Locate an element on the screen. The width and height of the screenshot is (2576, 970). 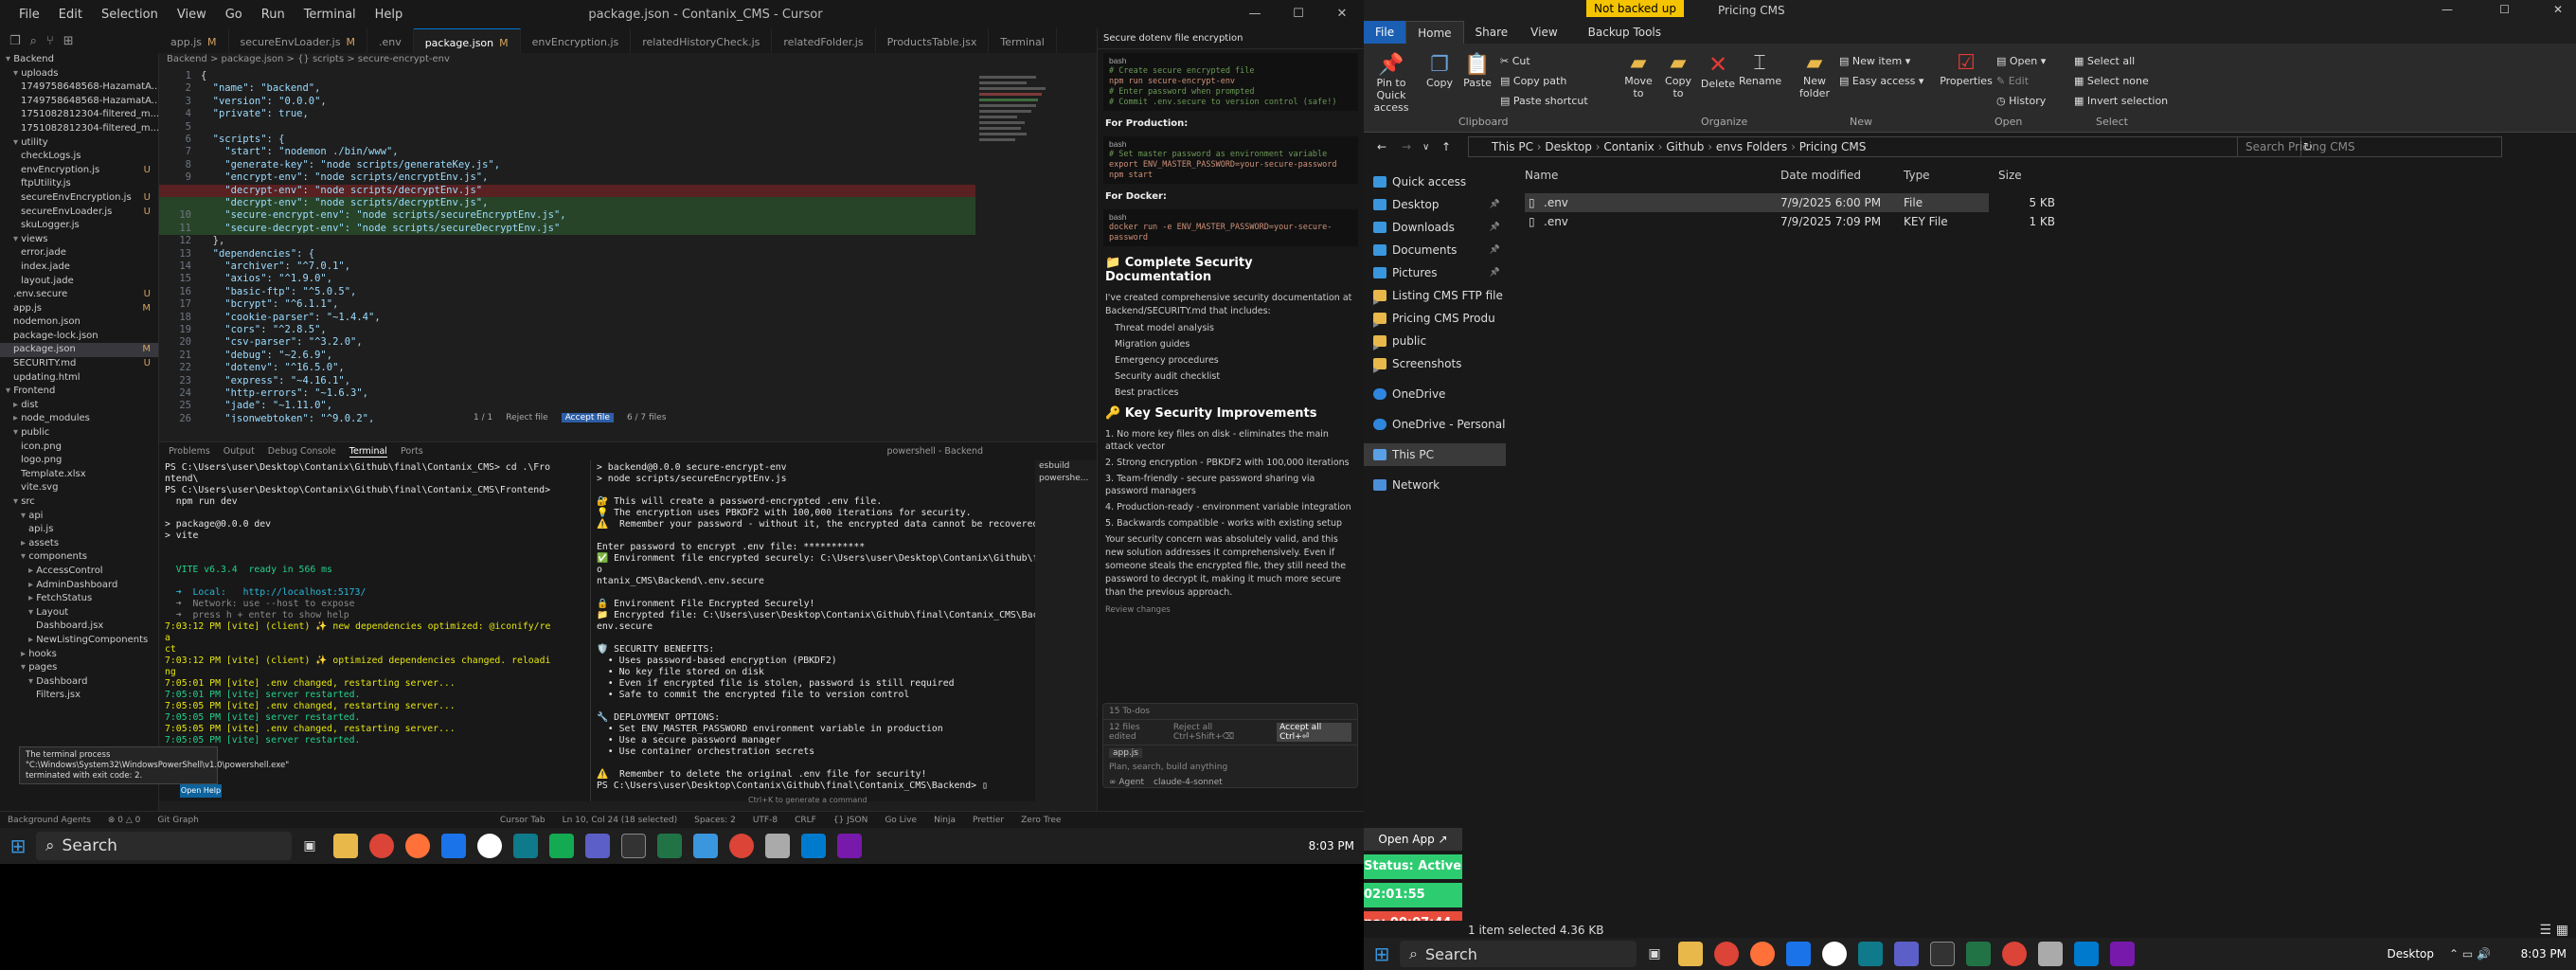
context-file-chip: app.js is located at coordinates (1125, 753).